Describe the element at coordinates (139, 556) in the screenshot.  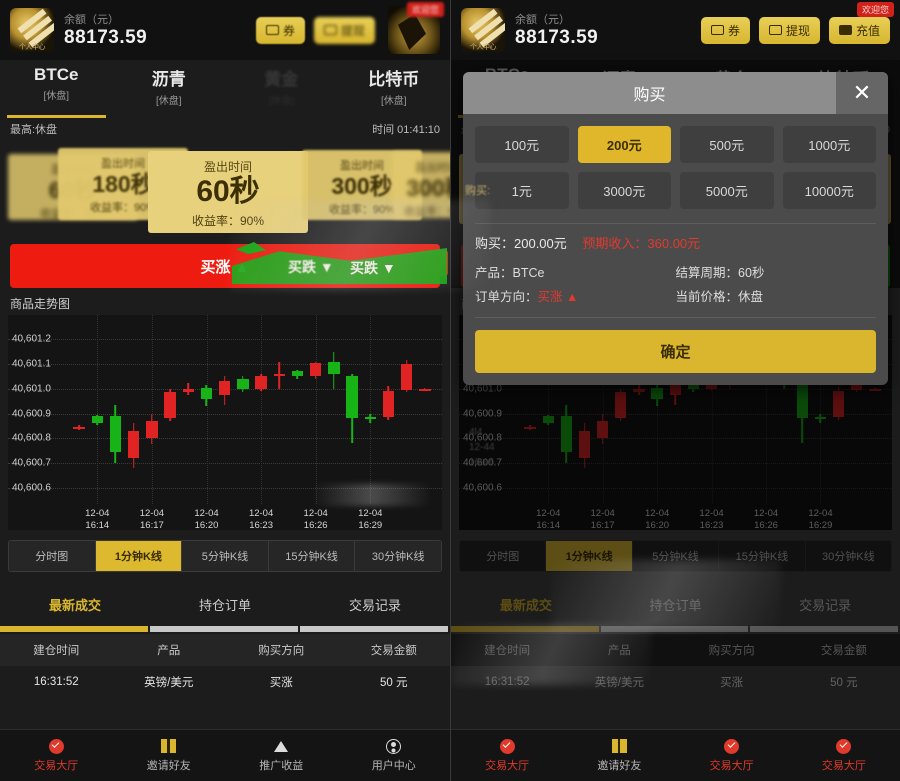
I see `period-button-1: 1分钟K线` at that location.